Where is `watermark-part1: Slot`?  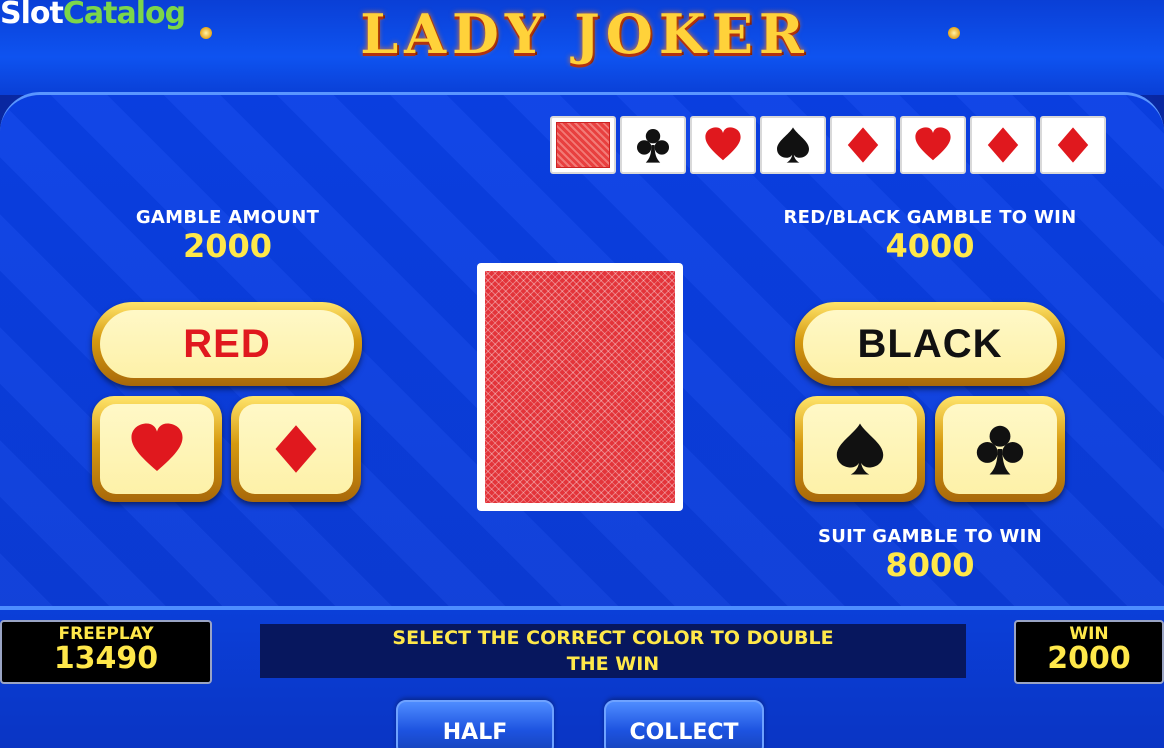 watermark-part1: Slot is located at coordinates (32, 15).